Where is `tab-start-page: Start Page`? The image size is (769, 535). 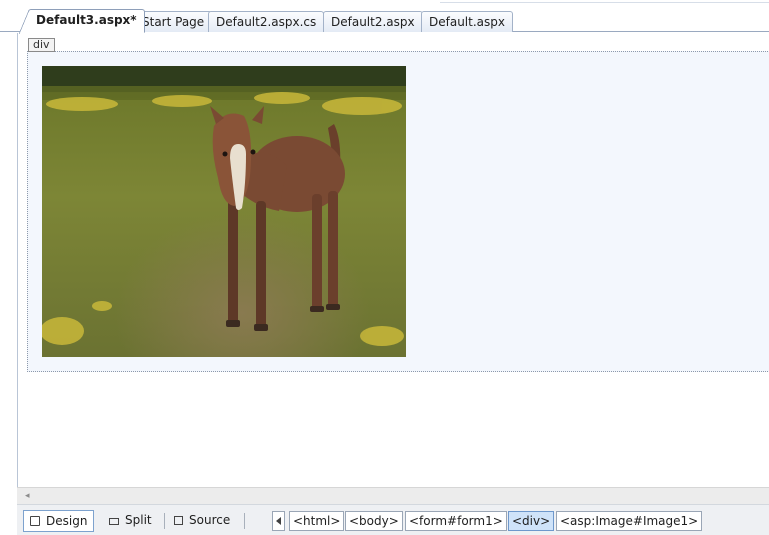 tab-start-page: Start Page is located at coordinates (173, 21).